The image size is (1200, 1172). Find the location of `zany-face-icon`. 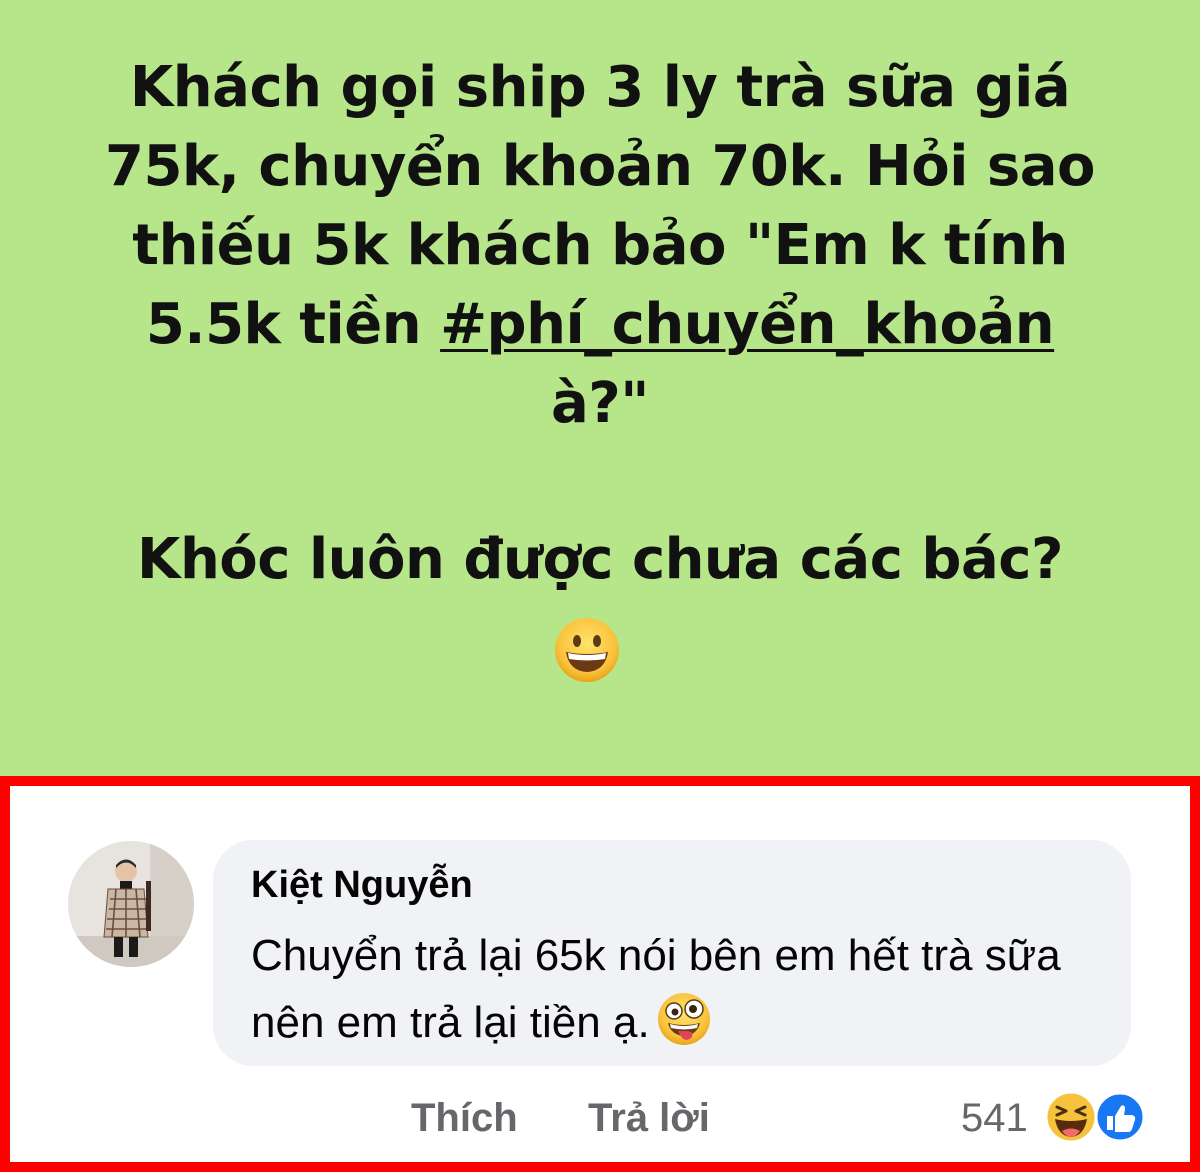

zany-face-icon is located at coordinates (683, 1019).